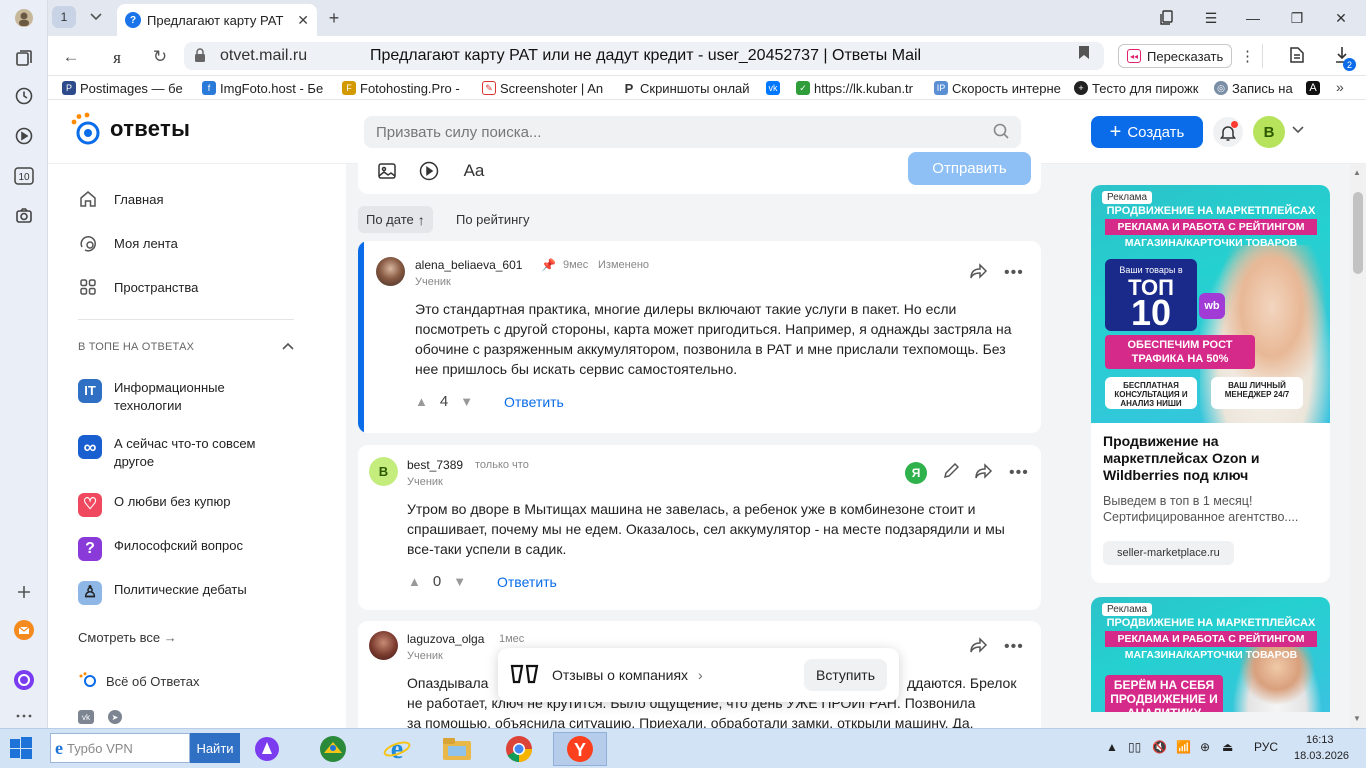  I want to click on edit-icon, so click(951, 472).